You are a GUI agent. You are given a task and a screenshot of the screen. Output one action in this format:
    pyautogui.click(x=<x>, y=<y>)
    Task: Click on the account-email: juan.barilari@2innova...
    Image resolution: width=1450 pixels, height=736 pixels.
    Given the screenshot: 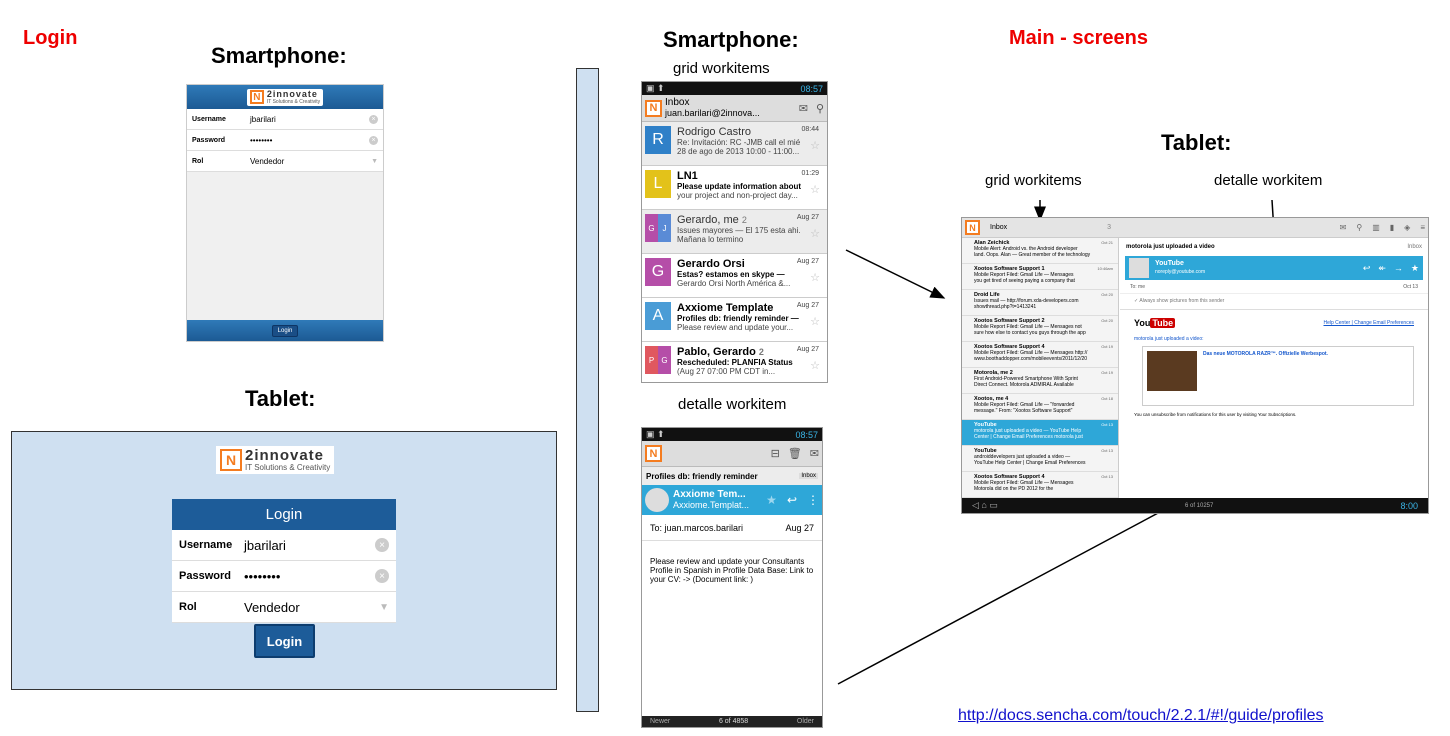 What is the action you would take?
    pyautogui.click(x=712, y=113)
    